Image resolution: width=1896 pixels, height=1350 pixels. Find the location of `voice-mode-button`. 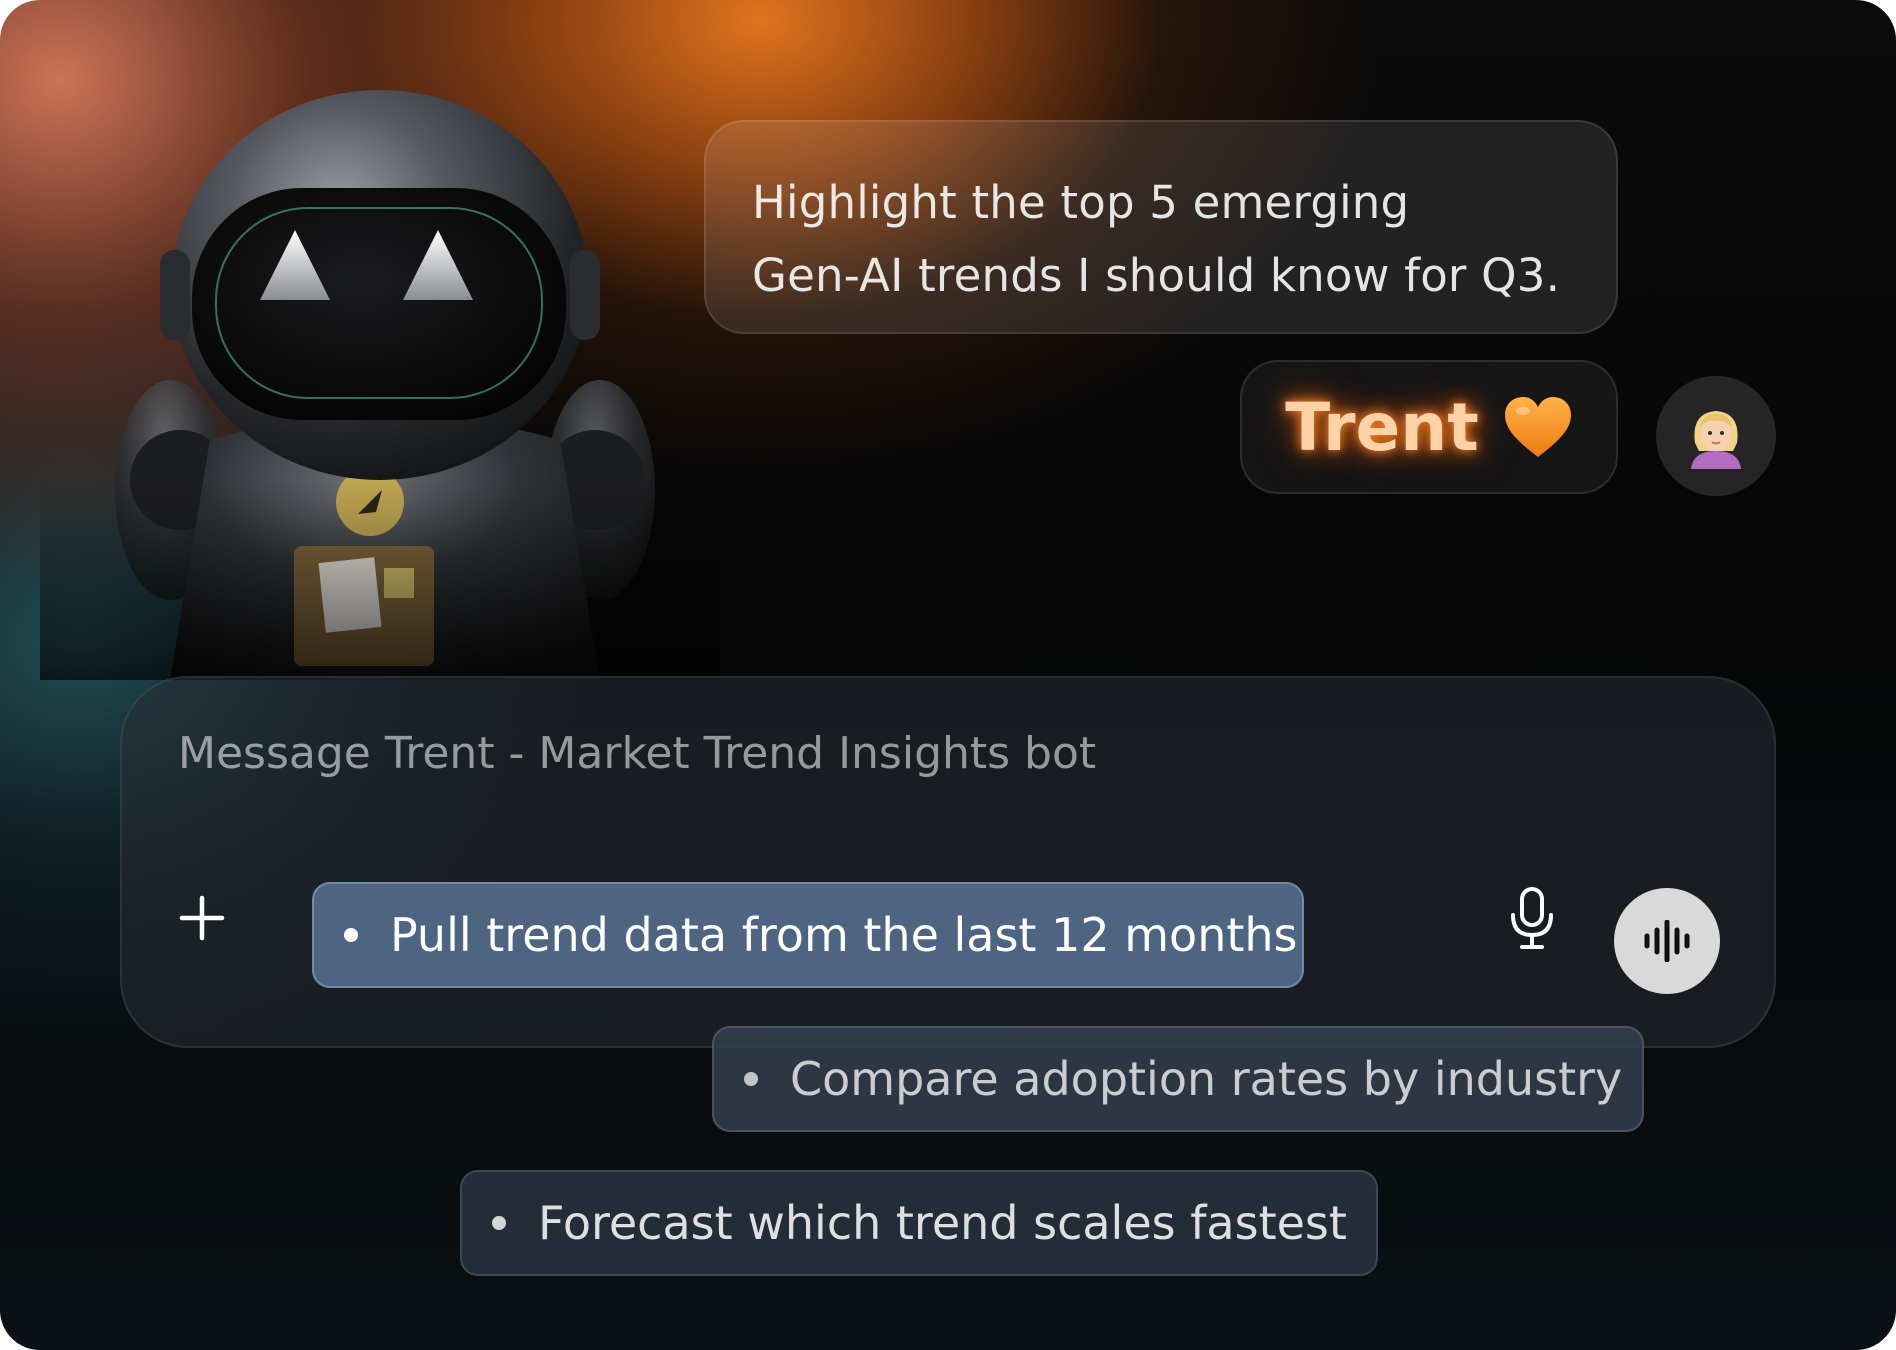

voice-mode-button is located at coordinates (1667, 941).